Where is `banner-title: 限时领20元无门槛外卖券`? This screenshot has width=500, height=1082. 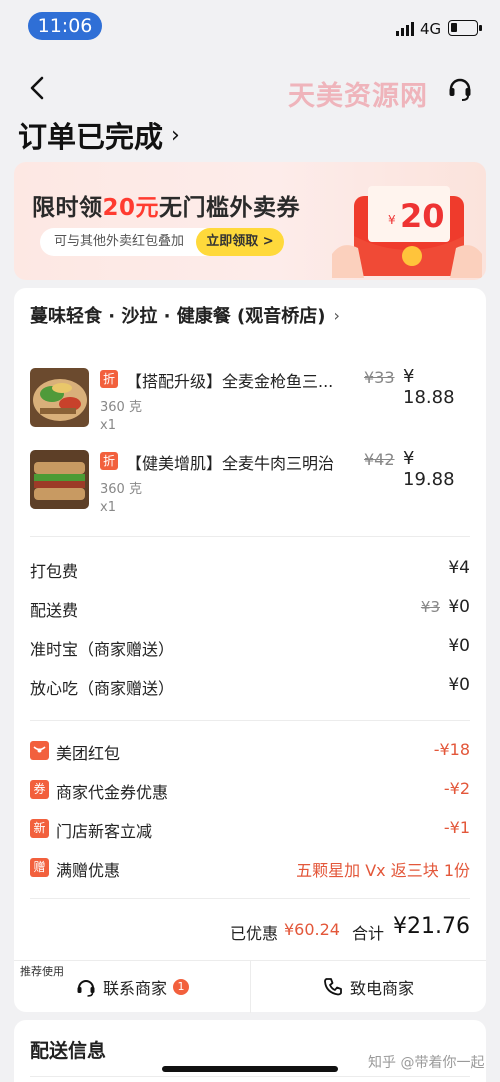
banner-title: 限时领20元无门槛外卖券 is located at coordinates (166, 205).